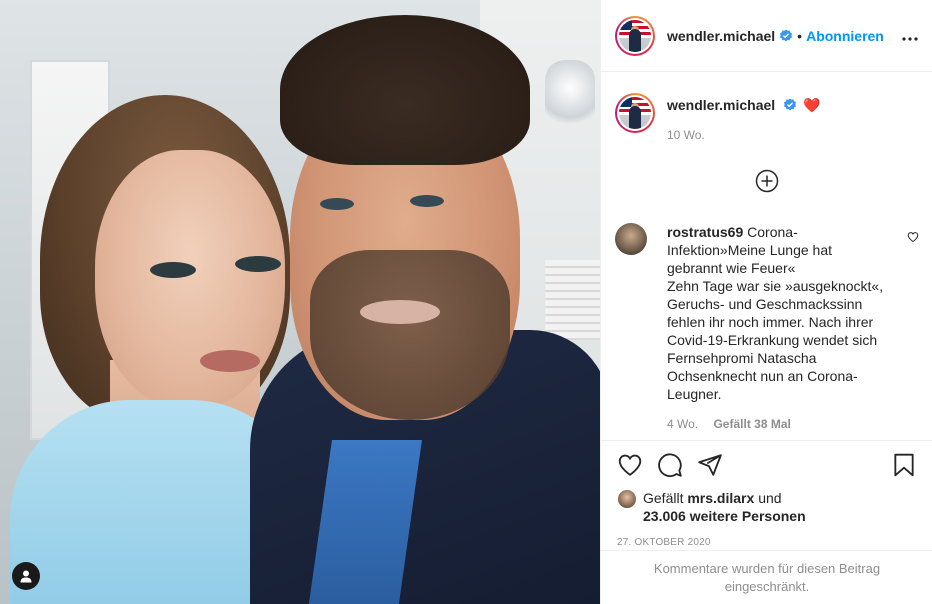 This screenshot has width=932, height=604. What do you see at coordinates (770, 498) in the screenshot?
I see `liked-by-conj: und` at bounding box center [770, 498].